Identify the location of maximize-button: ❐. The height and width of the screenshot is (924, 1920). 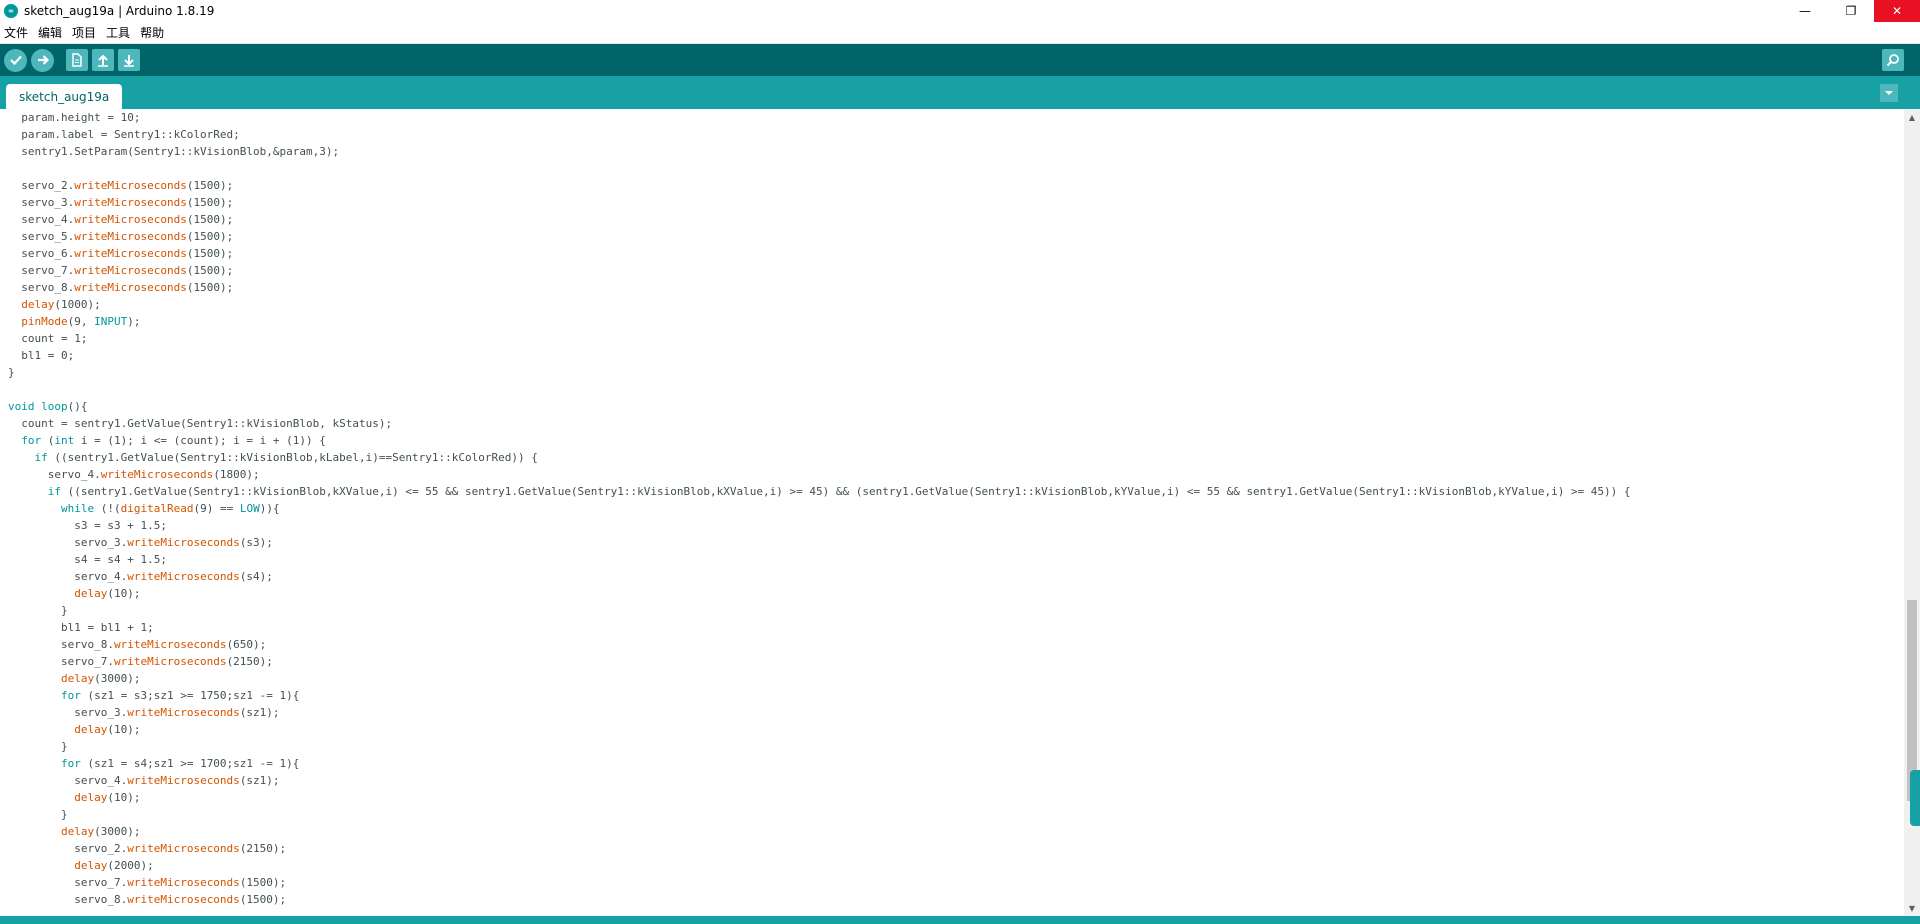
(1851, 11).